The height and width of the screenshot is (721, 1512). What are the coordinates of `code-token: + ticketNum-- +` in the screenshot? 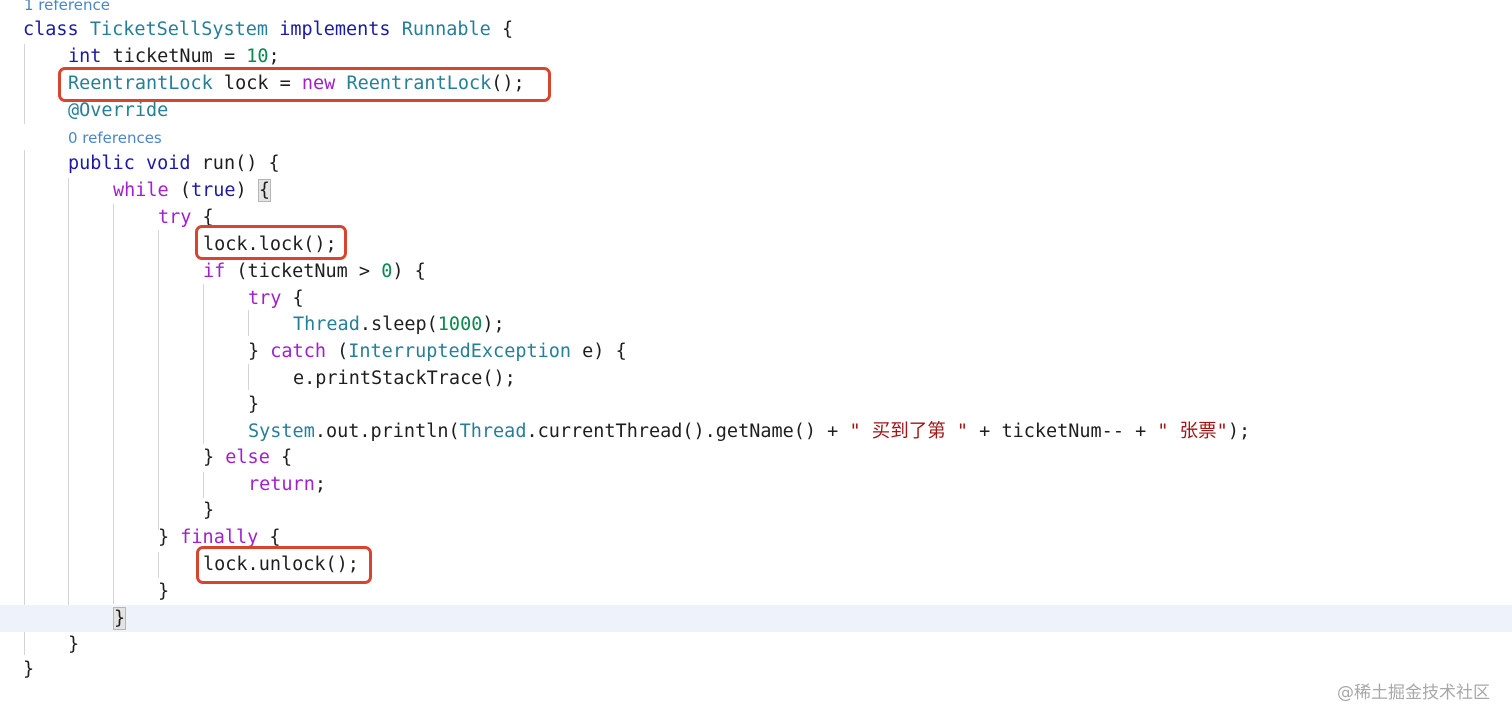 It's located at (1063, 431).